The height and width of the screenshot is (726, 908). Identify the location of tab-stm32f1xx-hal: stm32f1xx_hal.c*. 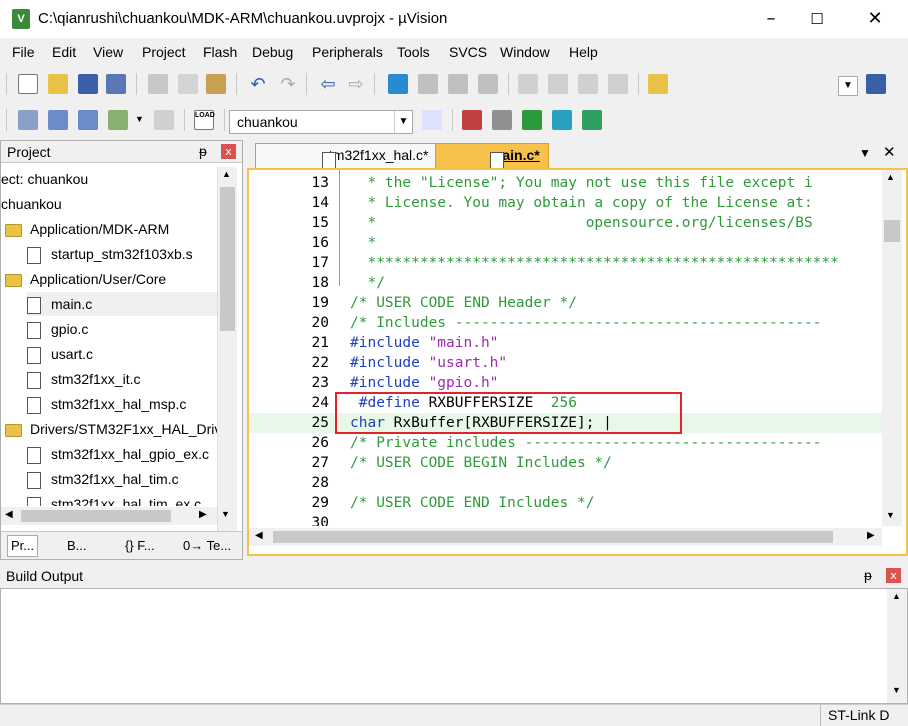
(346, 156).